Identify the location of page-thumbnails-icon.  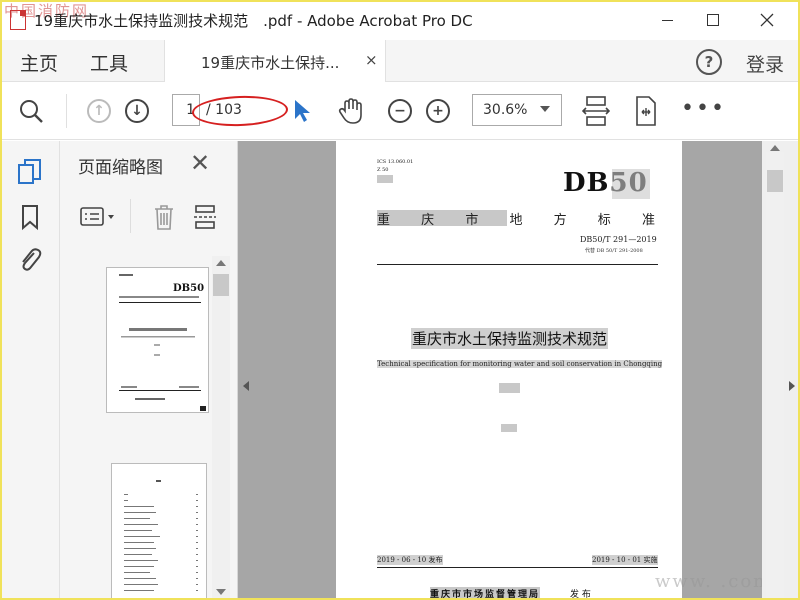
(29, 171).